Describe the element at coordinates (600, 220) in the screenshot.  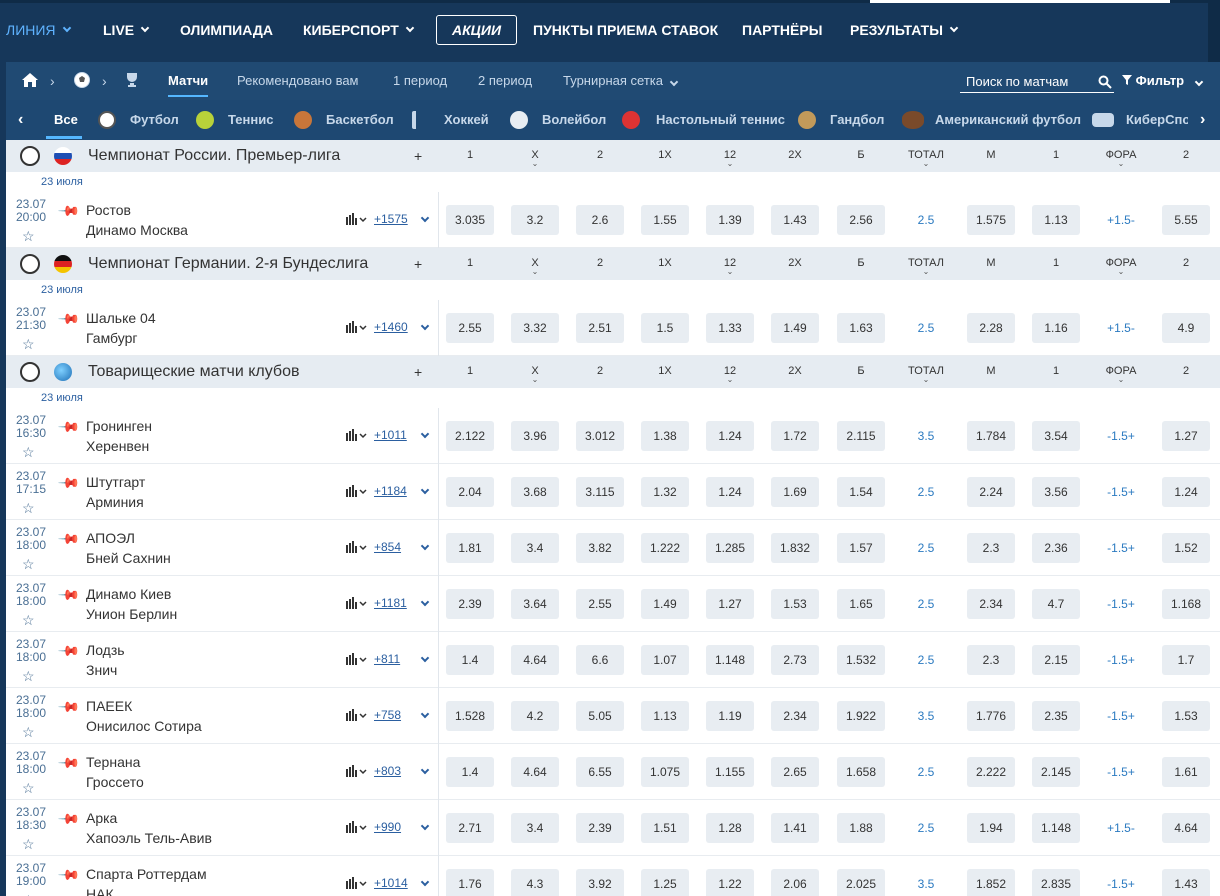
I see `odds-button: 2.6` at that location.